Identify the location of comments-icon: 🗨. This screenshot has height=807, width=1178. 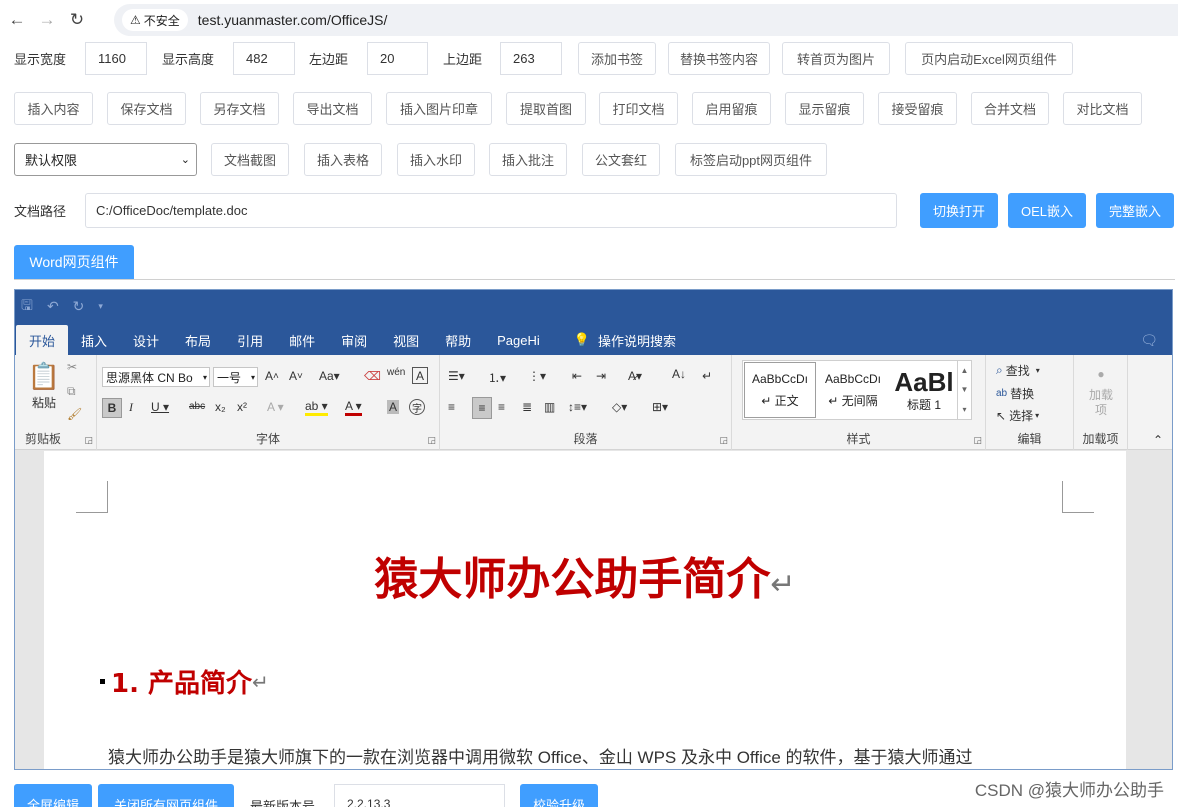
(1149, 340).